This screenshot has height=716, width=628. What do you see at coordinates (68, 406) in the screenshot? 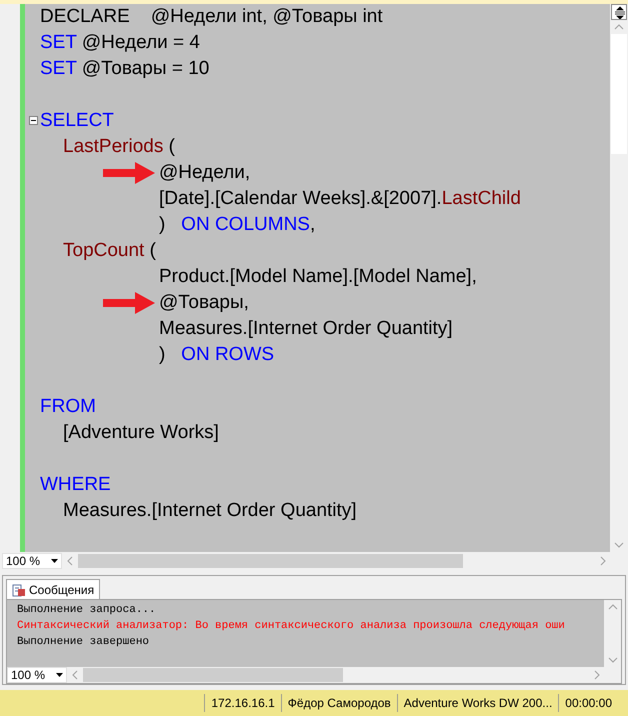
I see `code-line: FROM` at bounding box center [68, 406].